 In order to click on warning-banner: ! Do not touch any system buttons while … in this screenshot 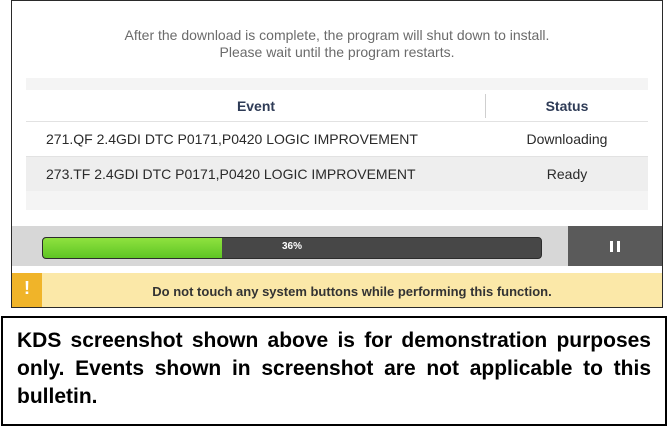, I will do `click(337, 290)`.